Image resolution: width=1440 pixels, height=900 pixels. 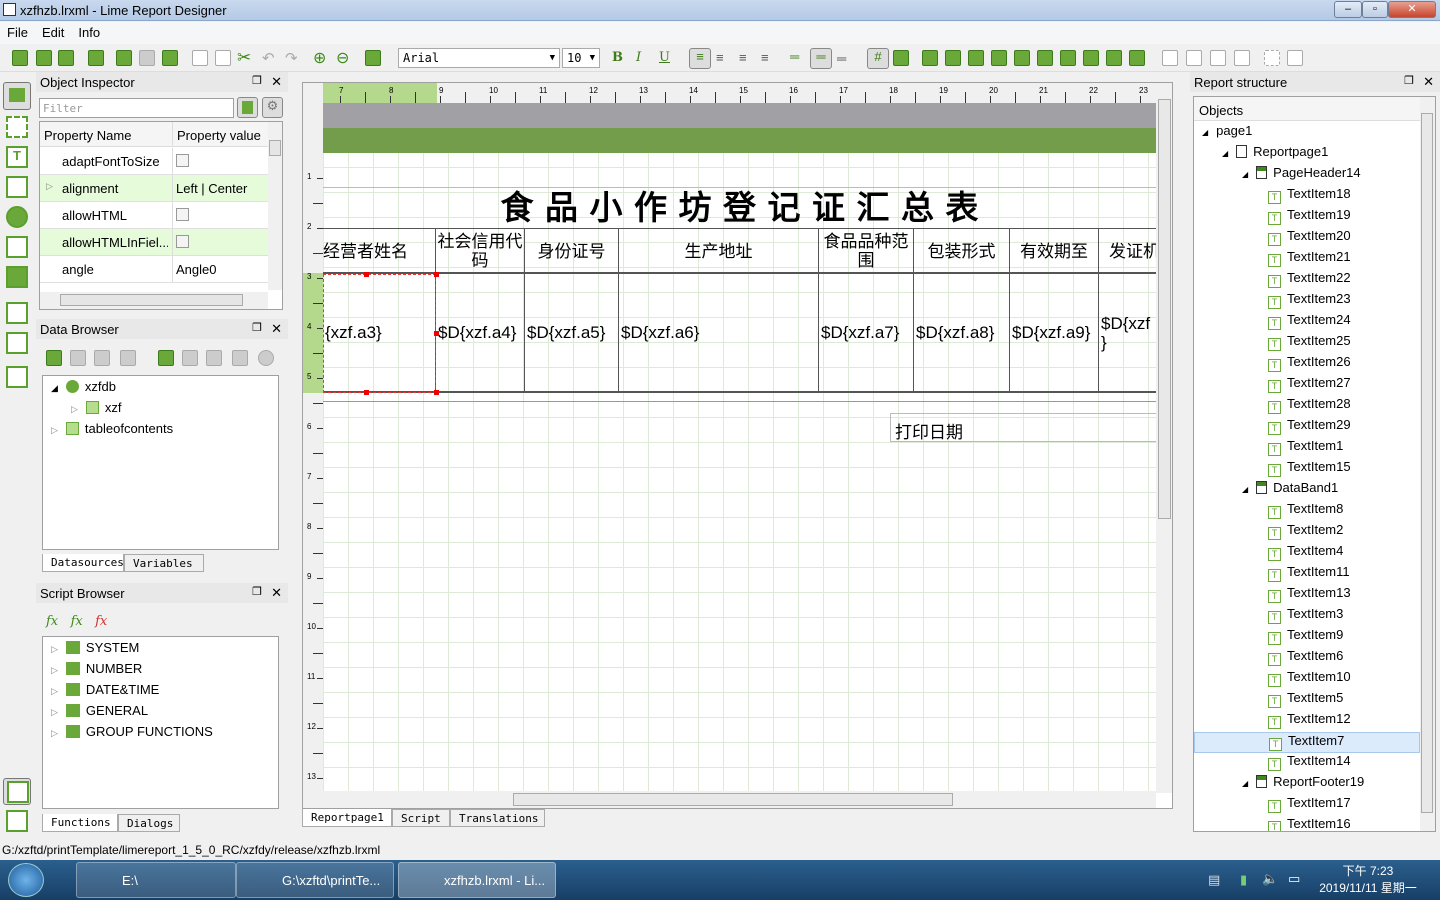 What do you see at coordinates (83, 563) in the screenshot?
I see `tab-datasources: Datasources` at bounding box center [83, 563].